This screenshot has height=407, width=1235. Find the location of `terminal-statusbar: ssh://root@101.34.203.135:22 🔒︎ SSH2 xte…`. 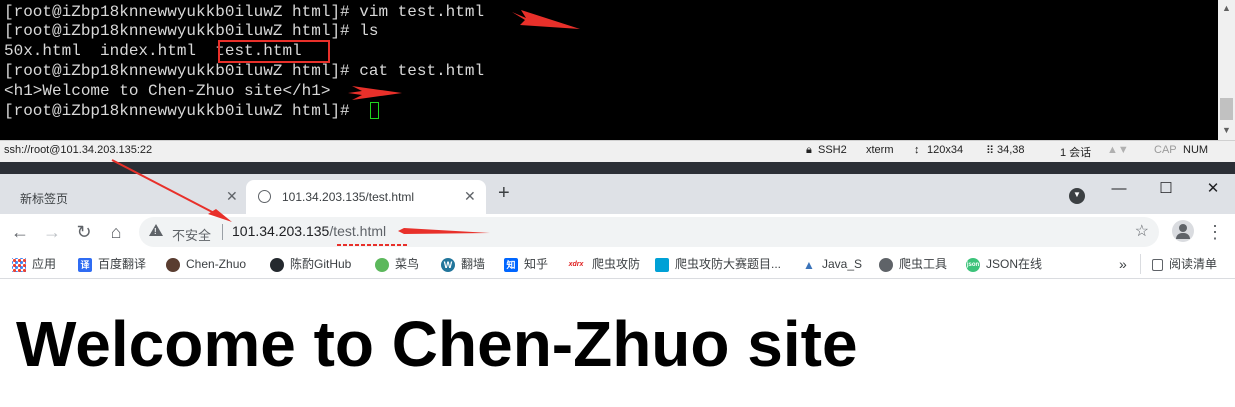

terminal-statusbar: ssh://root@101.34.203.135:22 🔒︎ SSH2 xte… is located at coordinates (617, 151).